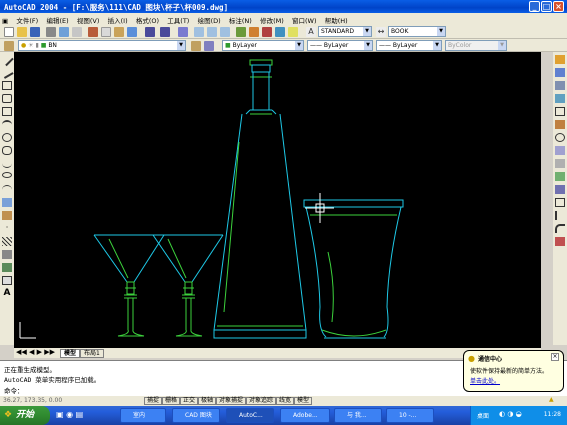  I want to click on match-properties-icon, so click(132, 32).